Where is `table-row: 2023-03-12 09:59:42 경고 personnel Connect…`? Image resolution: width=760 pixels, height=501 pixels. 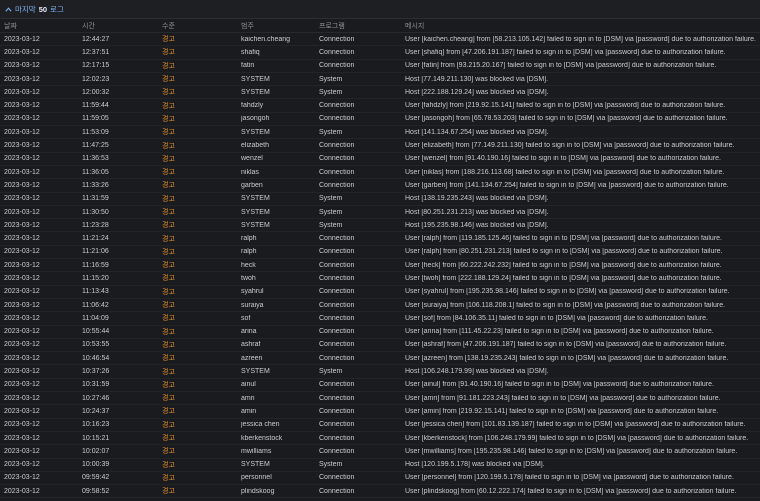 table-row: 2023-03-12 09:59:42 경고 personnel Connect… is located at coordinates (380, 479).